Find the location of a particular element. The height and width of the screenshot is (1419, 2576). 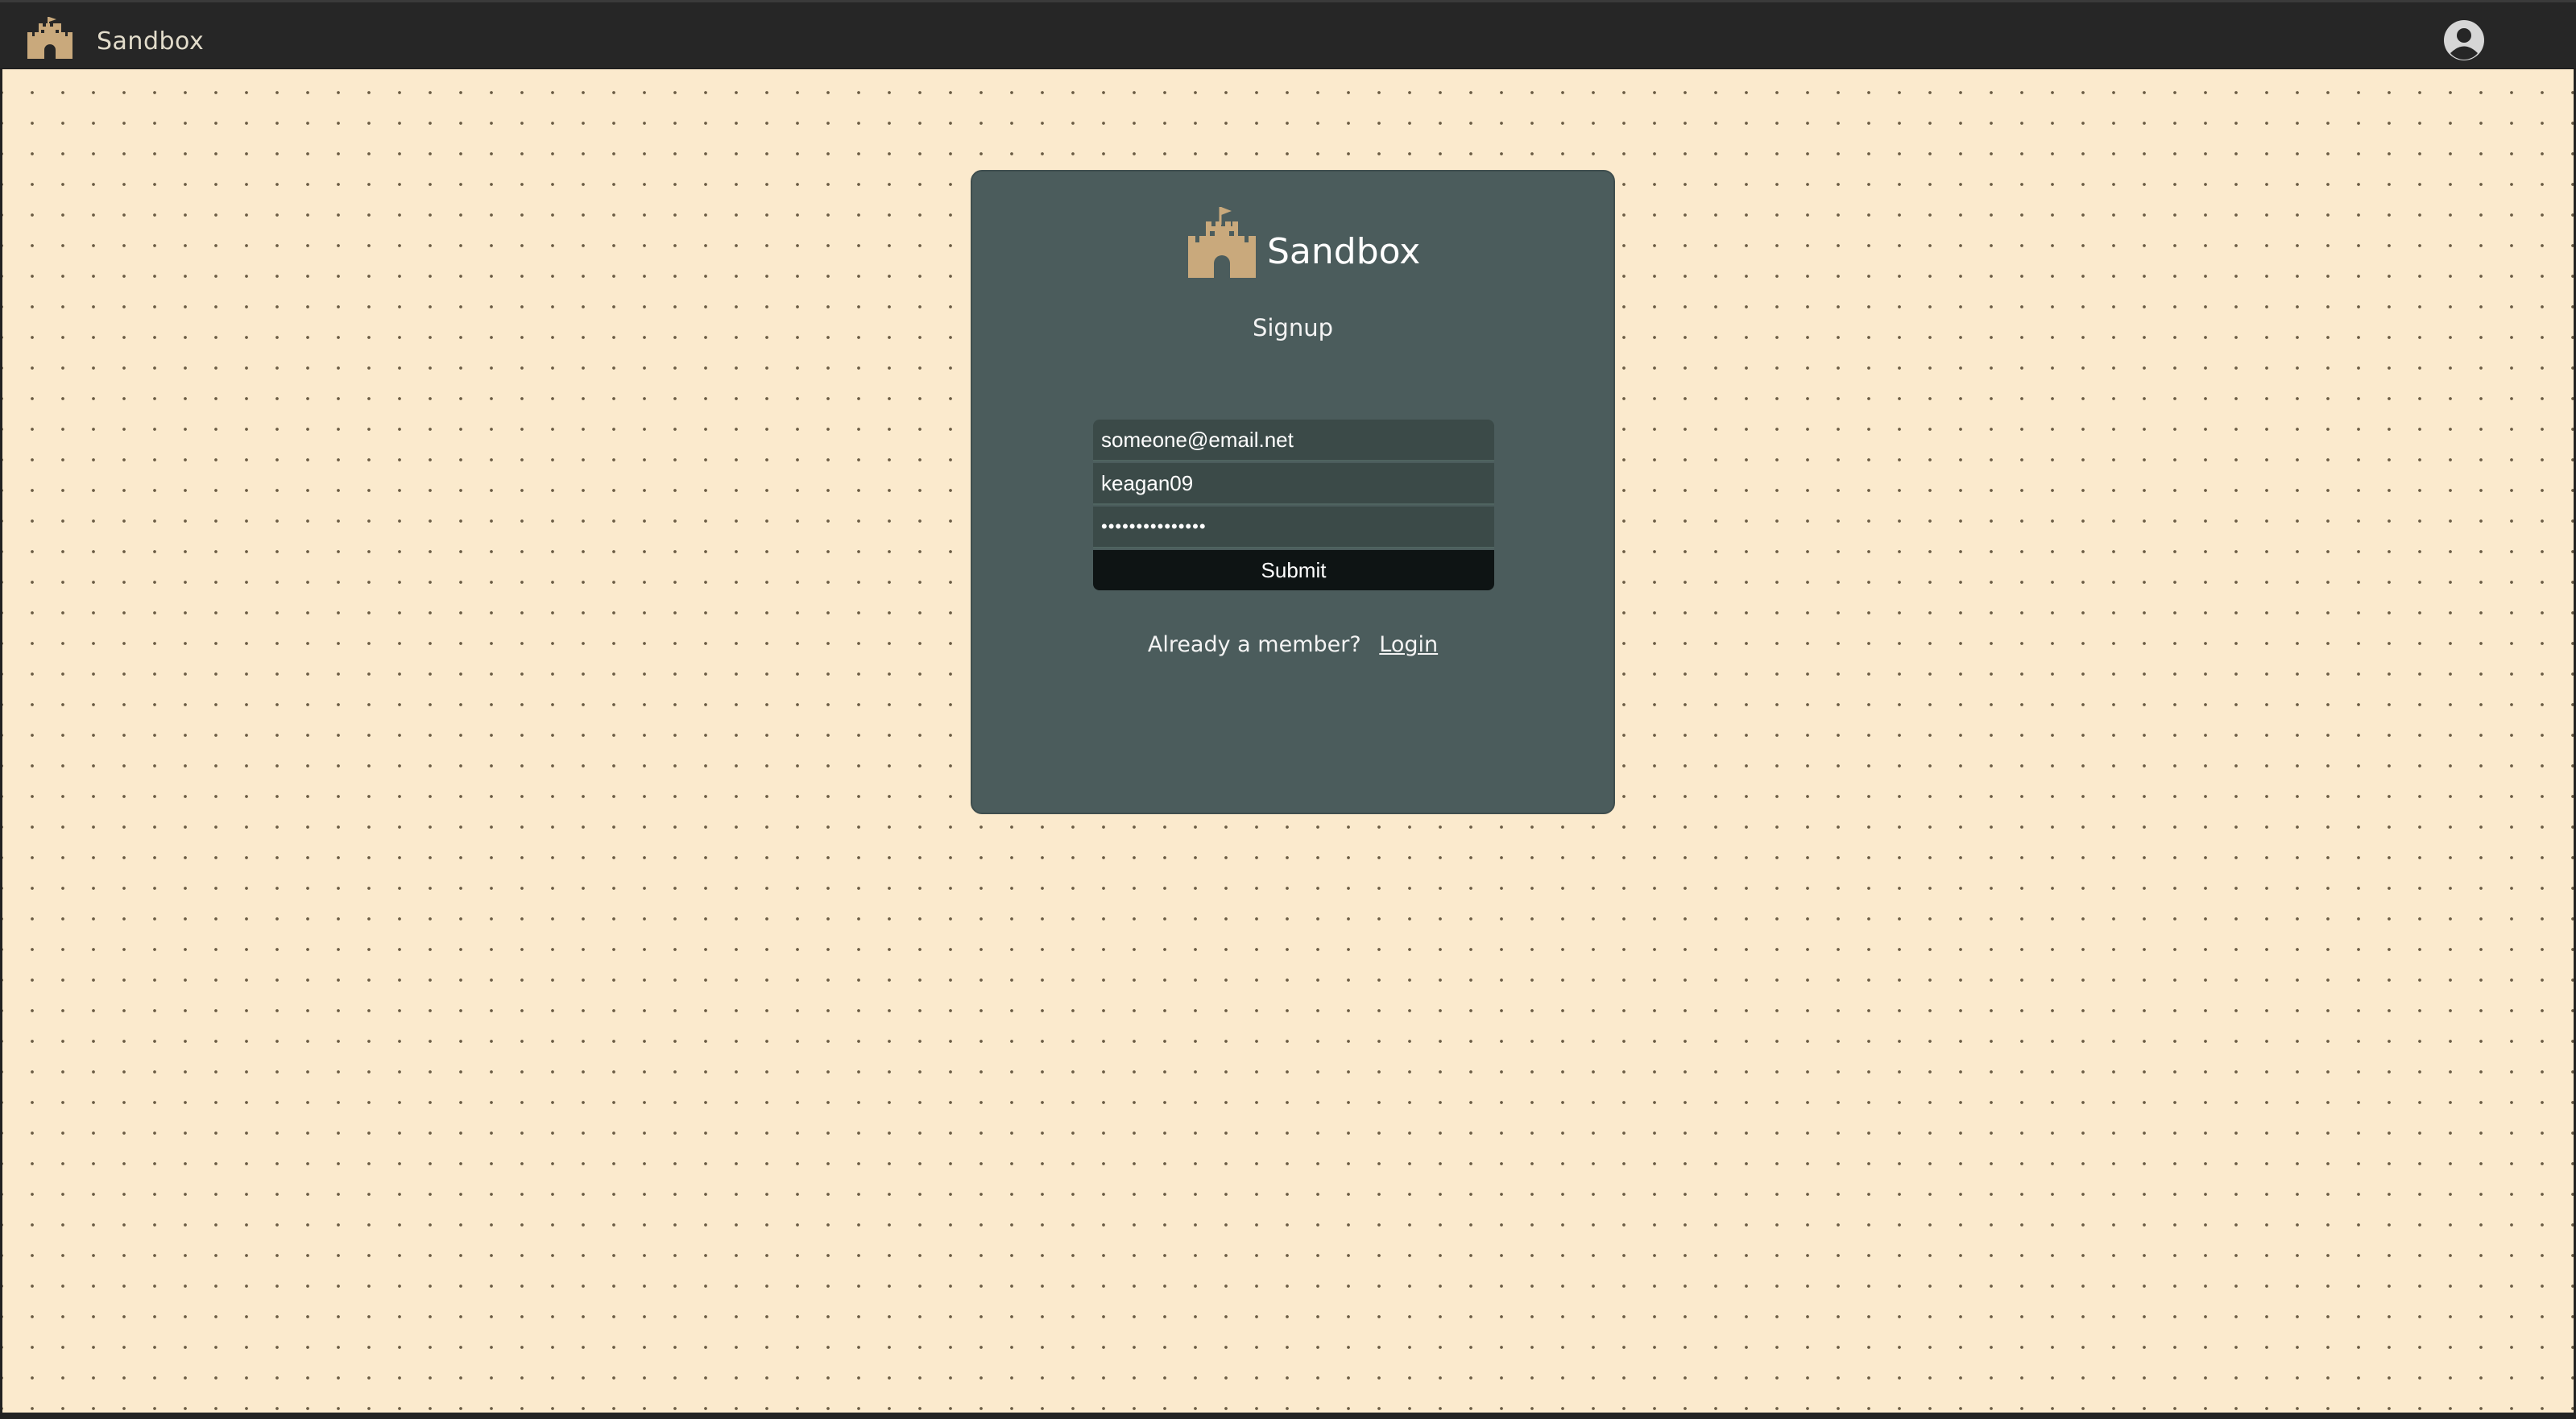

submit-button: Submit is located at coordinates (1293, 570).